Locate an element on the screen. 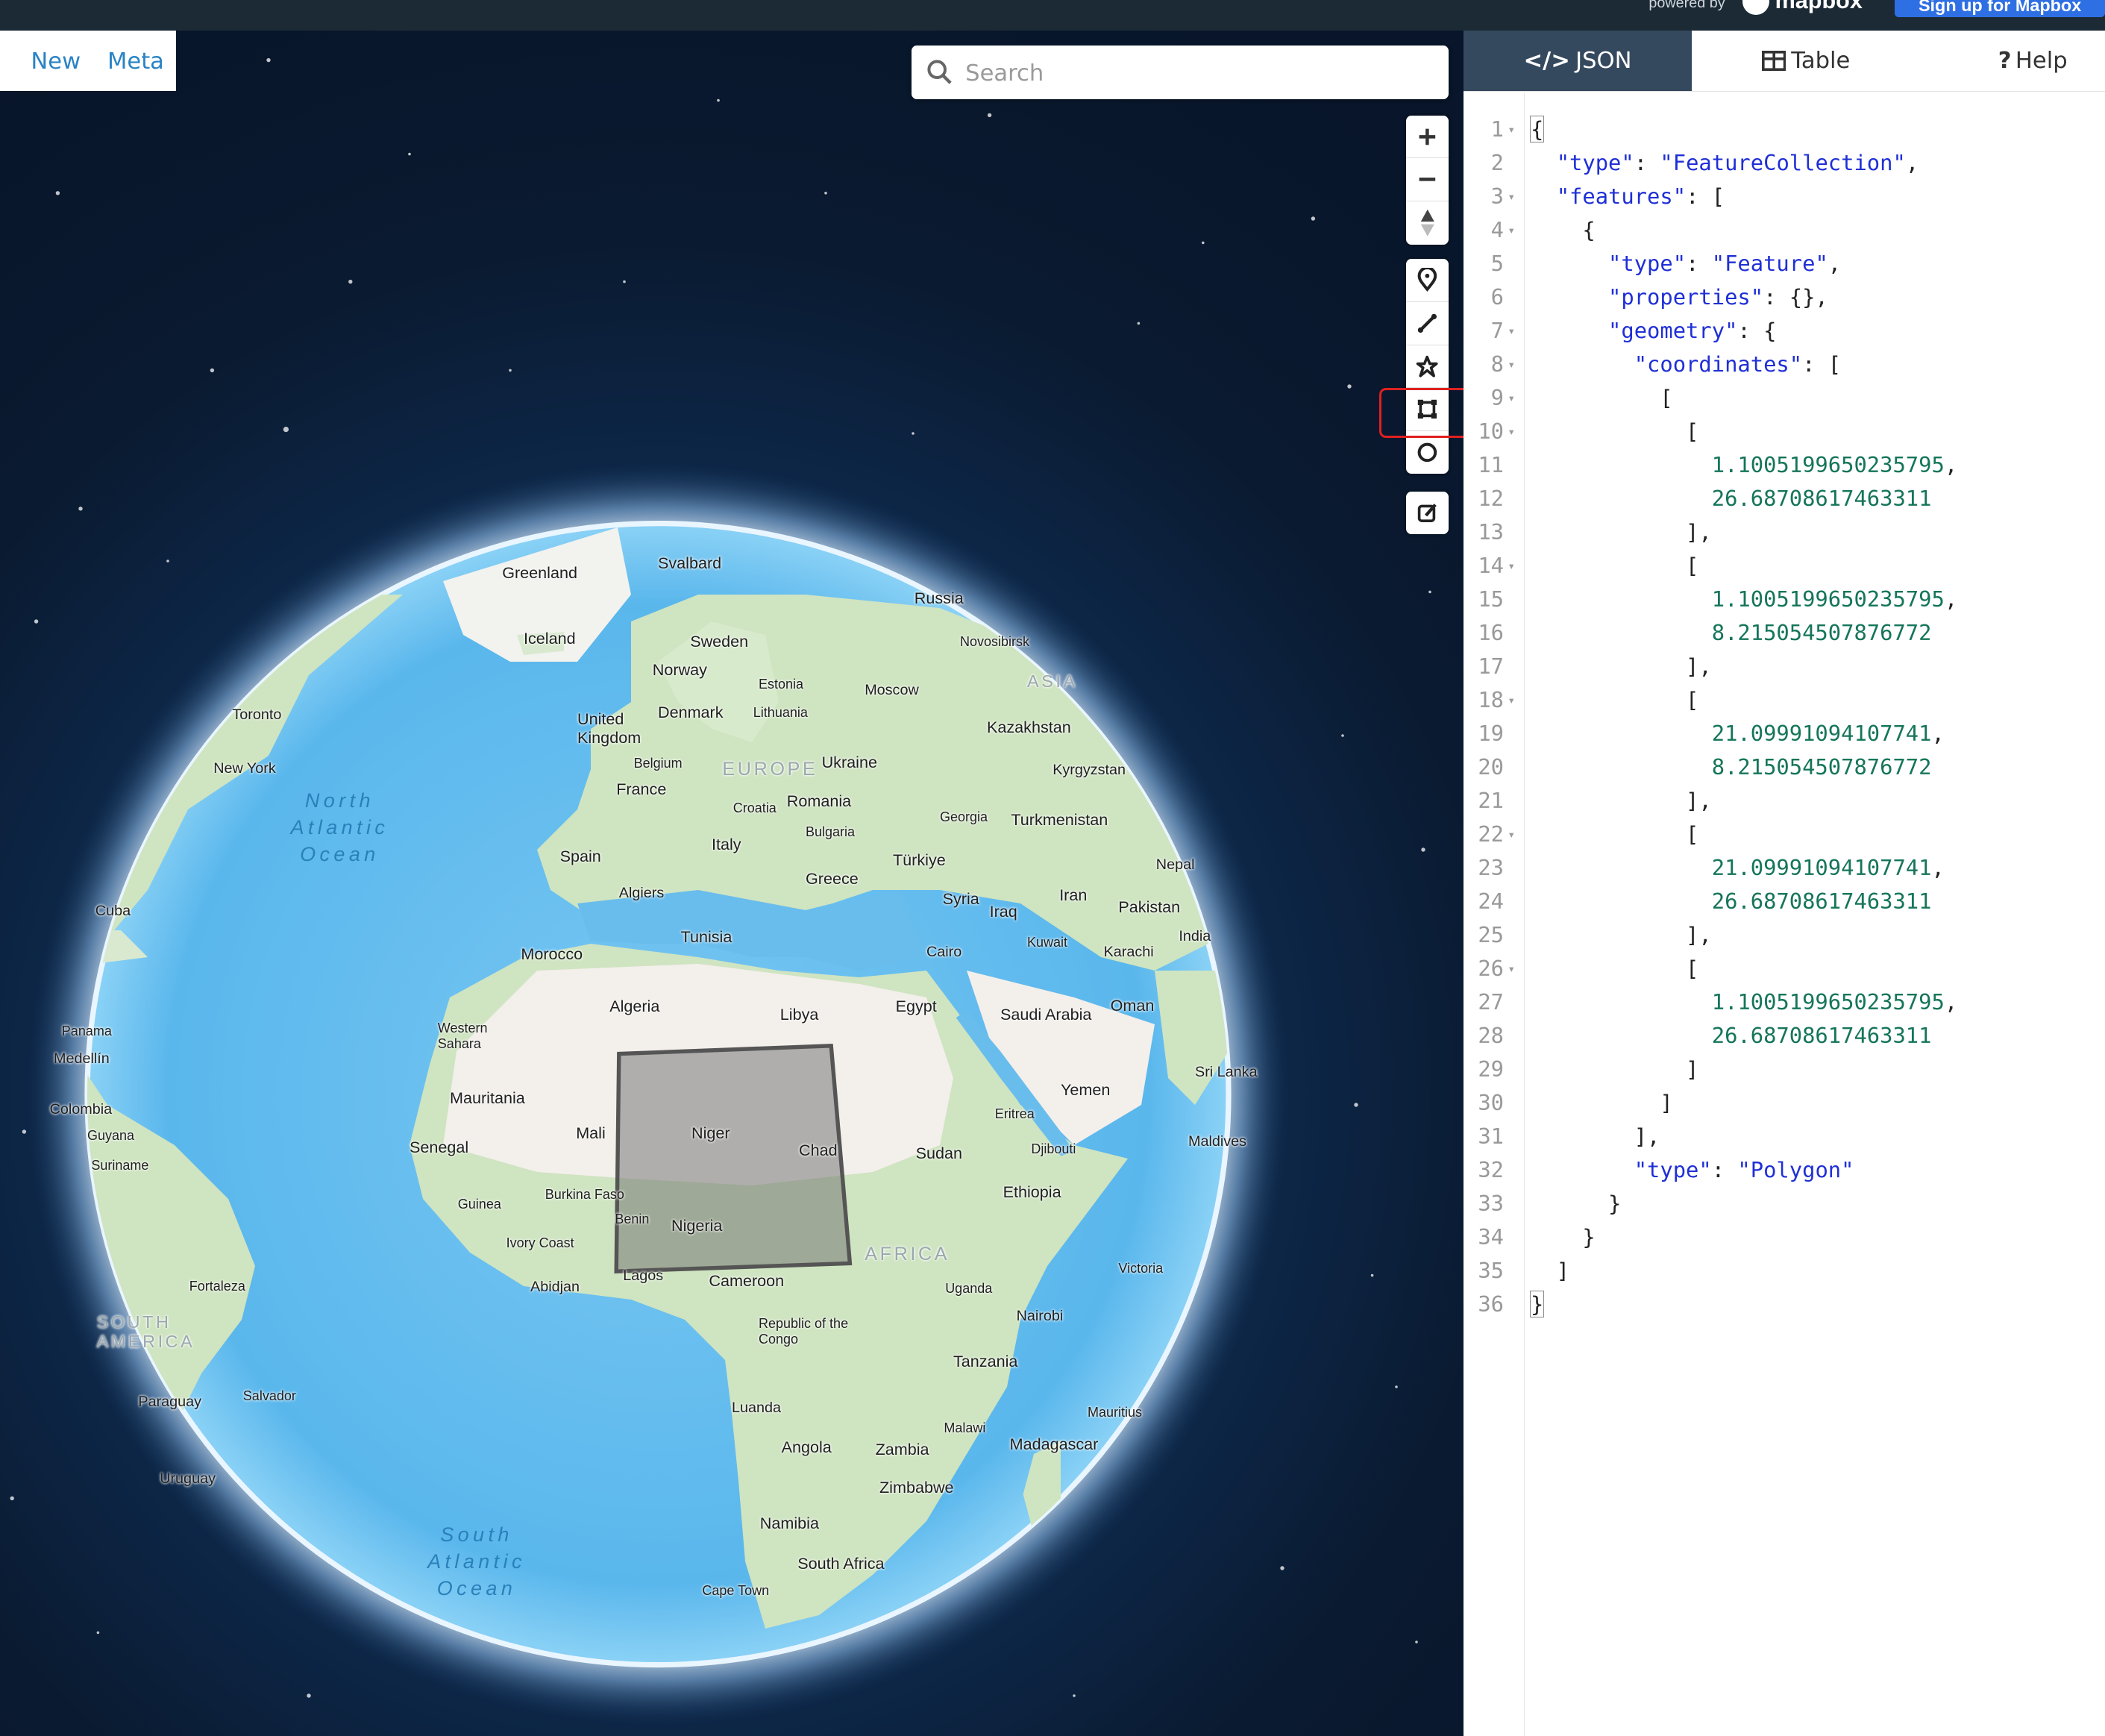 This screenshot has height=1736, width=2105. map-label: Namibia is located at coordinates (789, 1524).